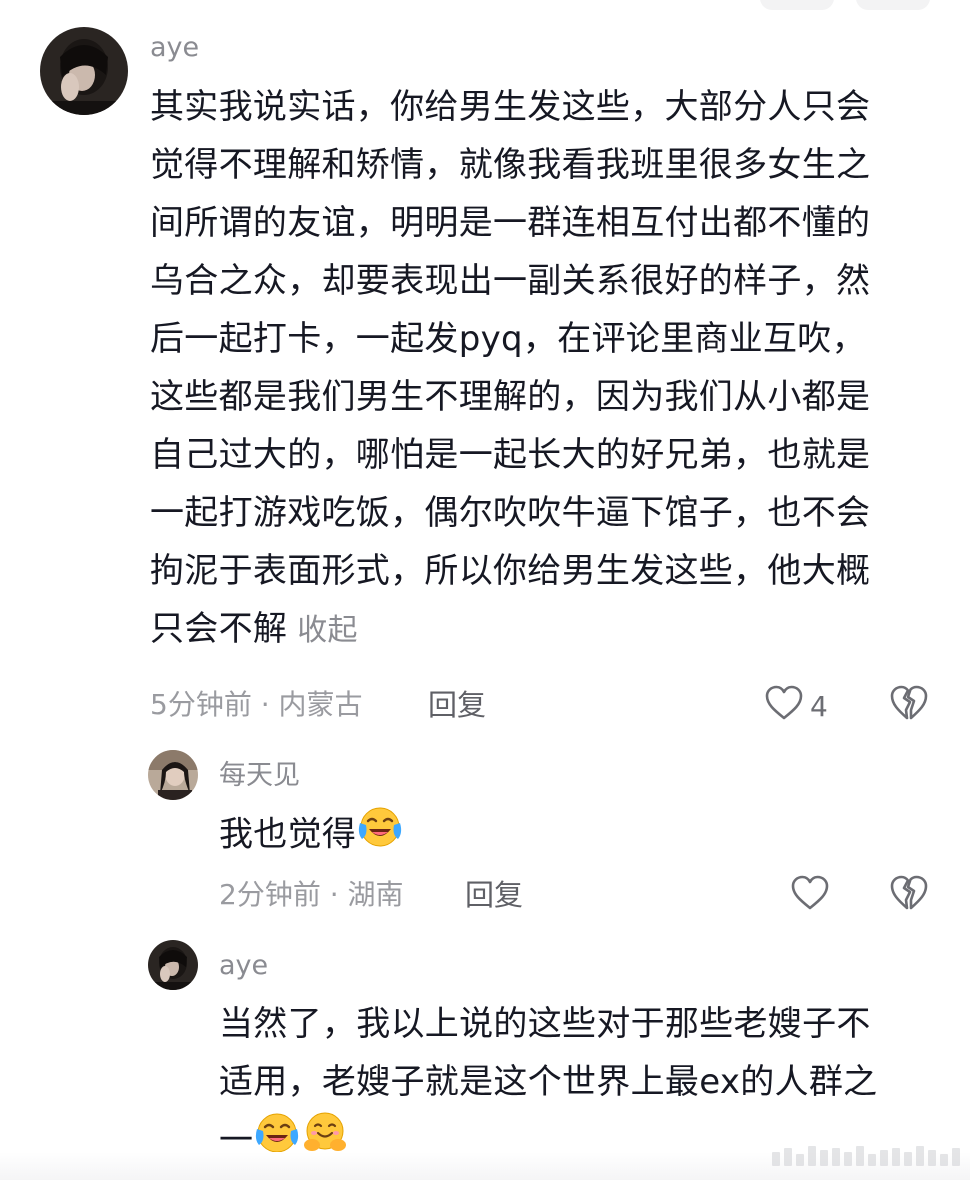  I want to click on previous-actions-fade, so click(840, 5).